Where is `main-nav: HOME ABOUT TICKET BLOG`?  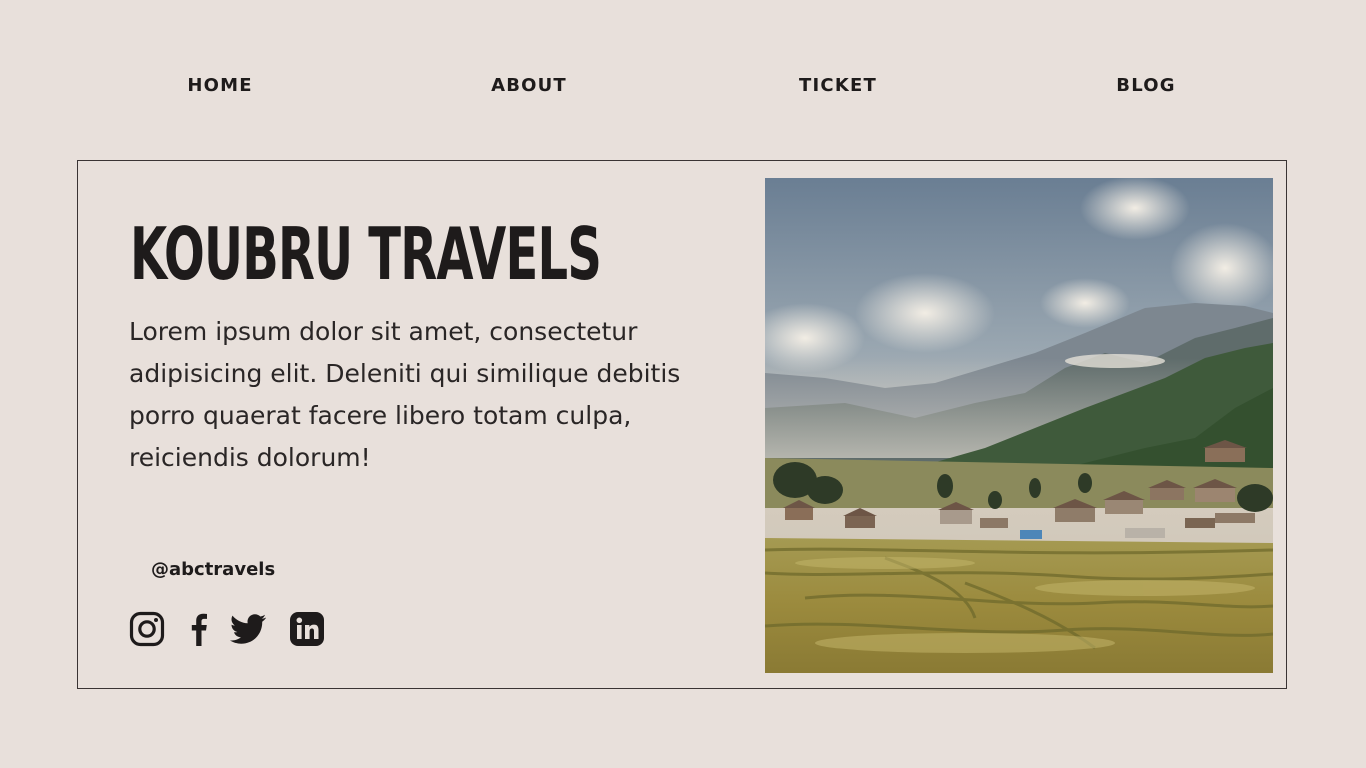 main-nav: HOME ABOUT TICKET BLOG is located at coordinates (683, 86).